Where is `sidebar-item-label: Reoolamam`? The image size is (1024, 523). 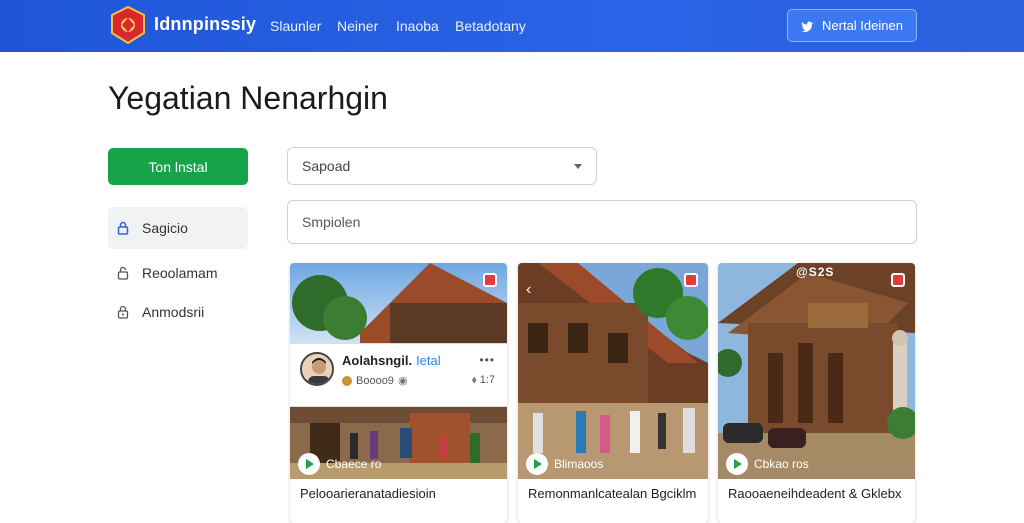 sidebar-item-label: Reoolamam is located at coordinates (180, 273).